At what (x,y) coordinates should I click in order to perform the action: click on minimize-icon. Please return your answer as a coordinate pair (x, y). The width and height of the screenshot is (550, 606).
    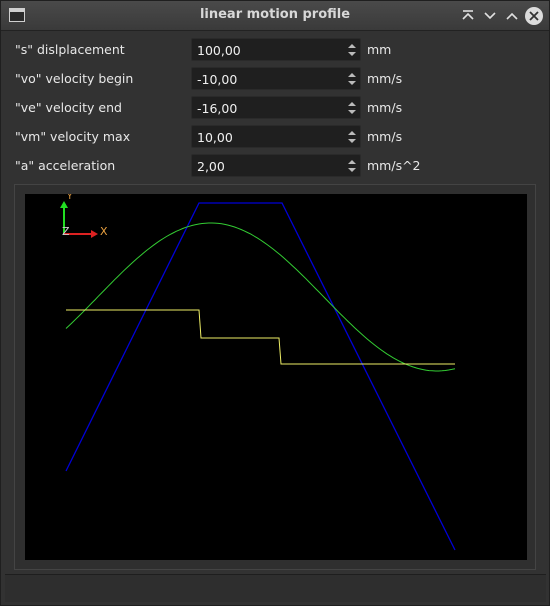
    Looking at the image, I should click on (490, 16).